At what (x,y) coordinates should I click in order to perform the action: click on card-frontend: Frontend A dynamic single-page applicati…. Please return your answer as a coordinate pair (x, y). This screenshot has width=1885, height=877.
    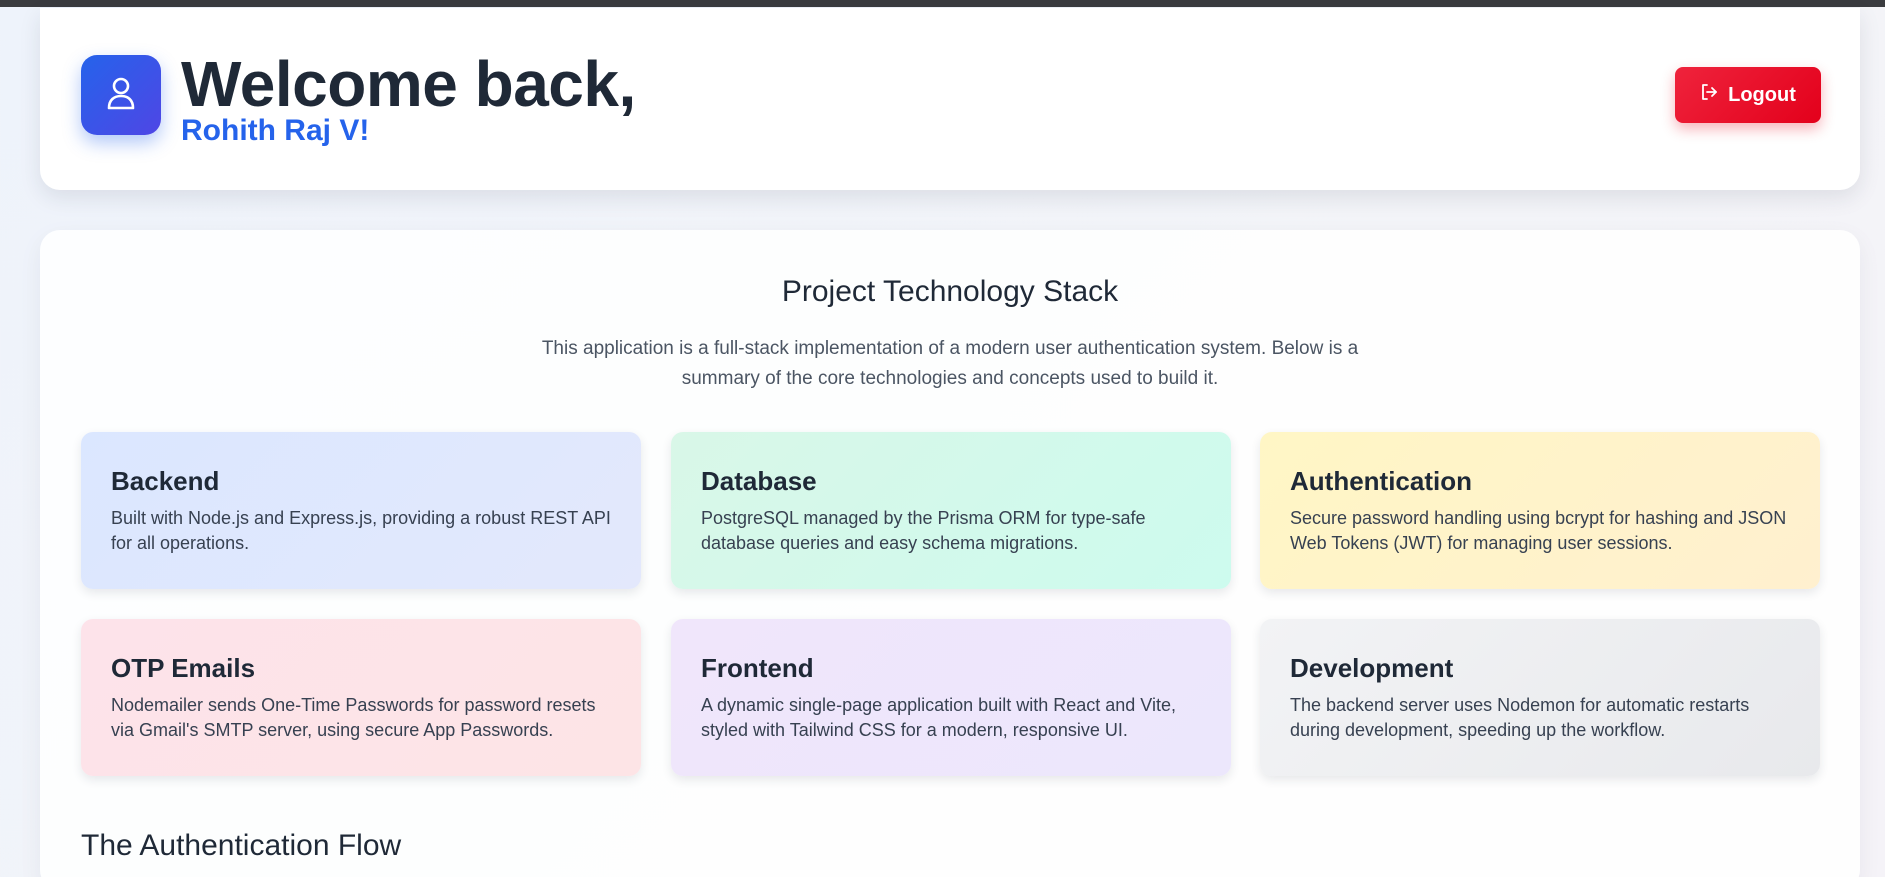
    Looking at the image, I should click on (951, 697).